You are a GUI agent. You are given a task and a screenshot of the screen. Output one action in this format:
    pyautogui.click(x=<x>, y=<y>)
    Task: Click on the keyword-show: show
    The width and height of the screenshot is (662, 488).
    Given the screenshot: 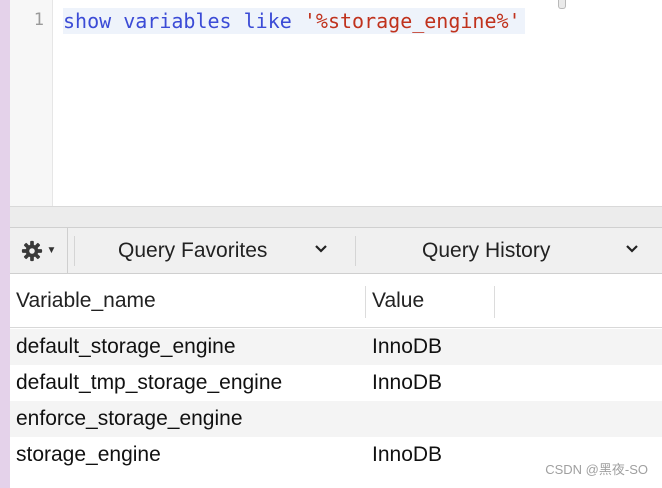 What is the action you would take?
    pyautogui.click(x=87, y=21)
    